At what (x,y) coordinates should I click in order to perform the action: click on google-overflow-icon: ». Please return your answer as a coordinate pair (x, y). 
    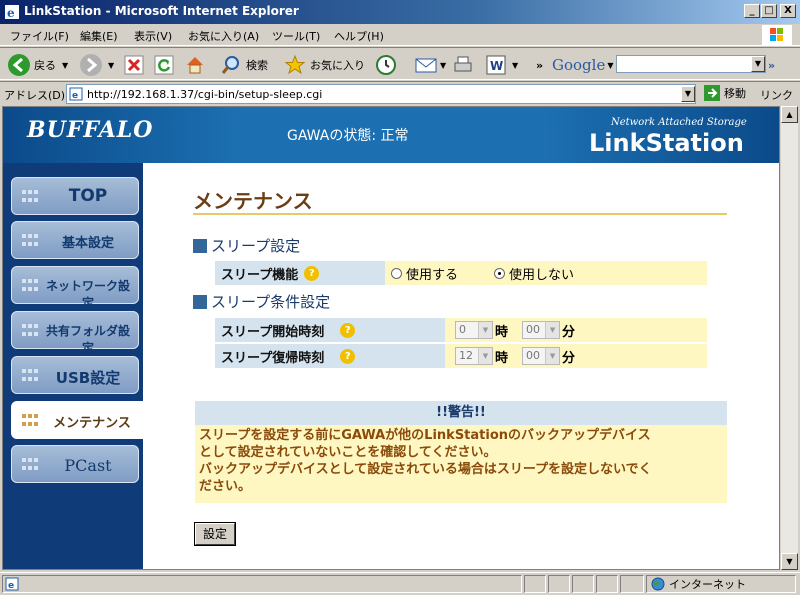
    Looking at the image, I should click on (771, 65).